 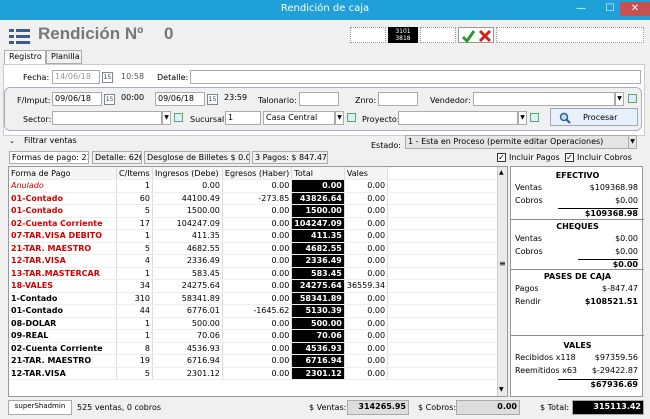 I want to click on table-row: 21-TAR. MAESTRO 5 4682.55 0.00 4682.55 0.00, so click(x=258, y=248).